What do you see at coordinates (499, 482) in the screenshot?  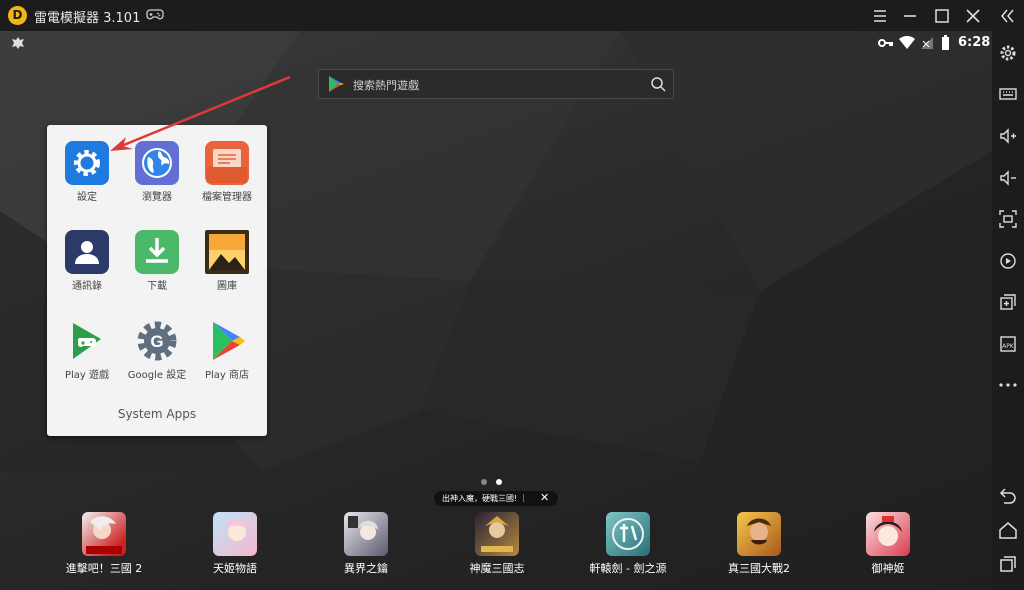 I see `page-dot-active` at bounding box center [499, 482].